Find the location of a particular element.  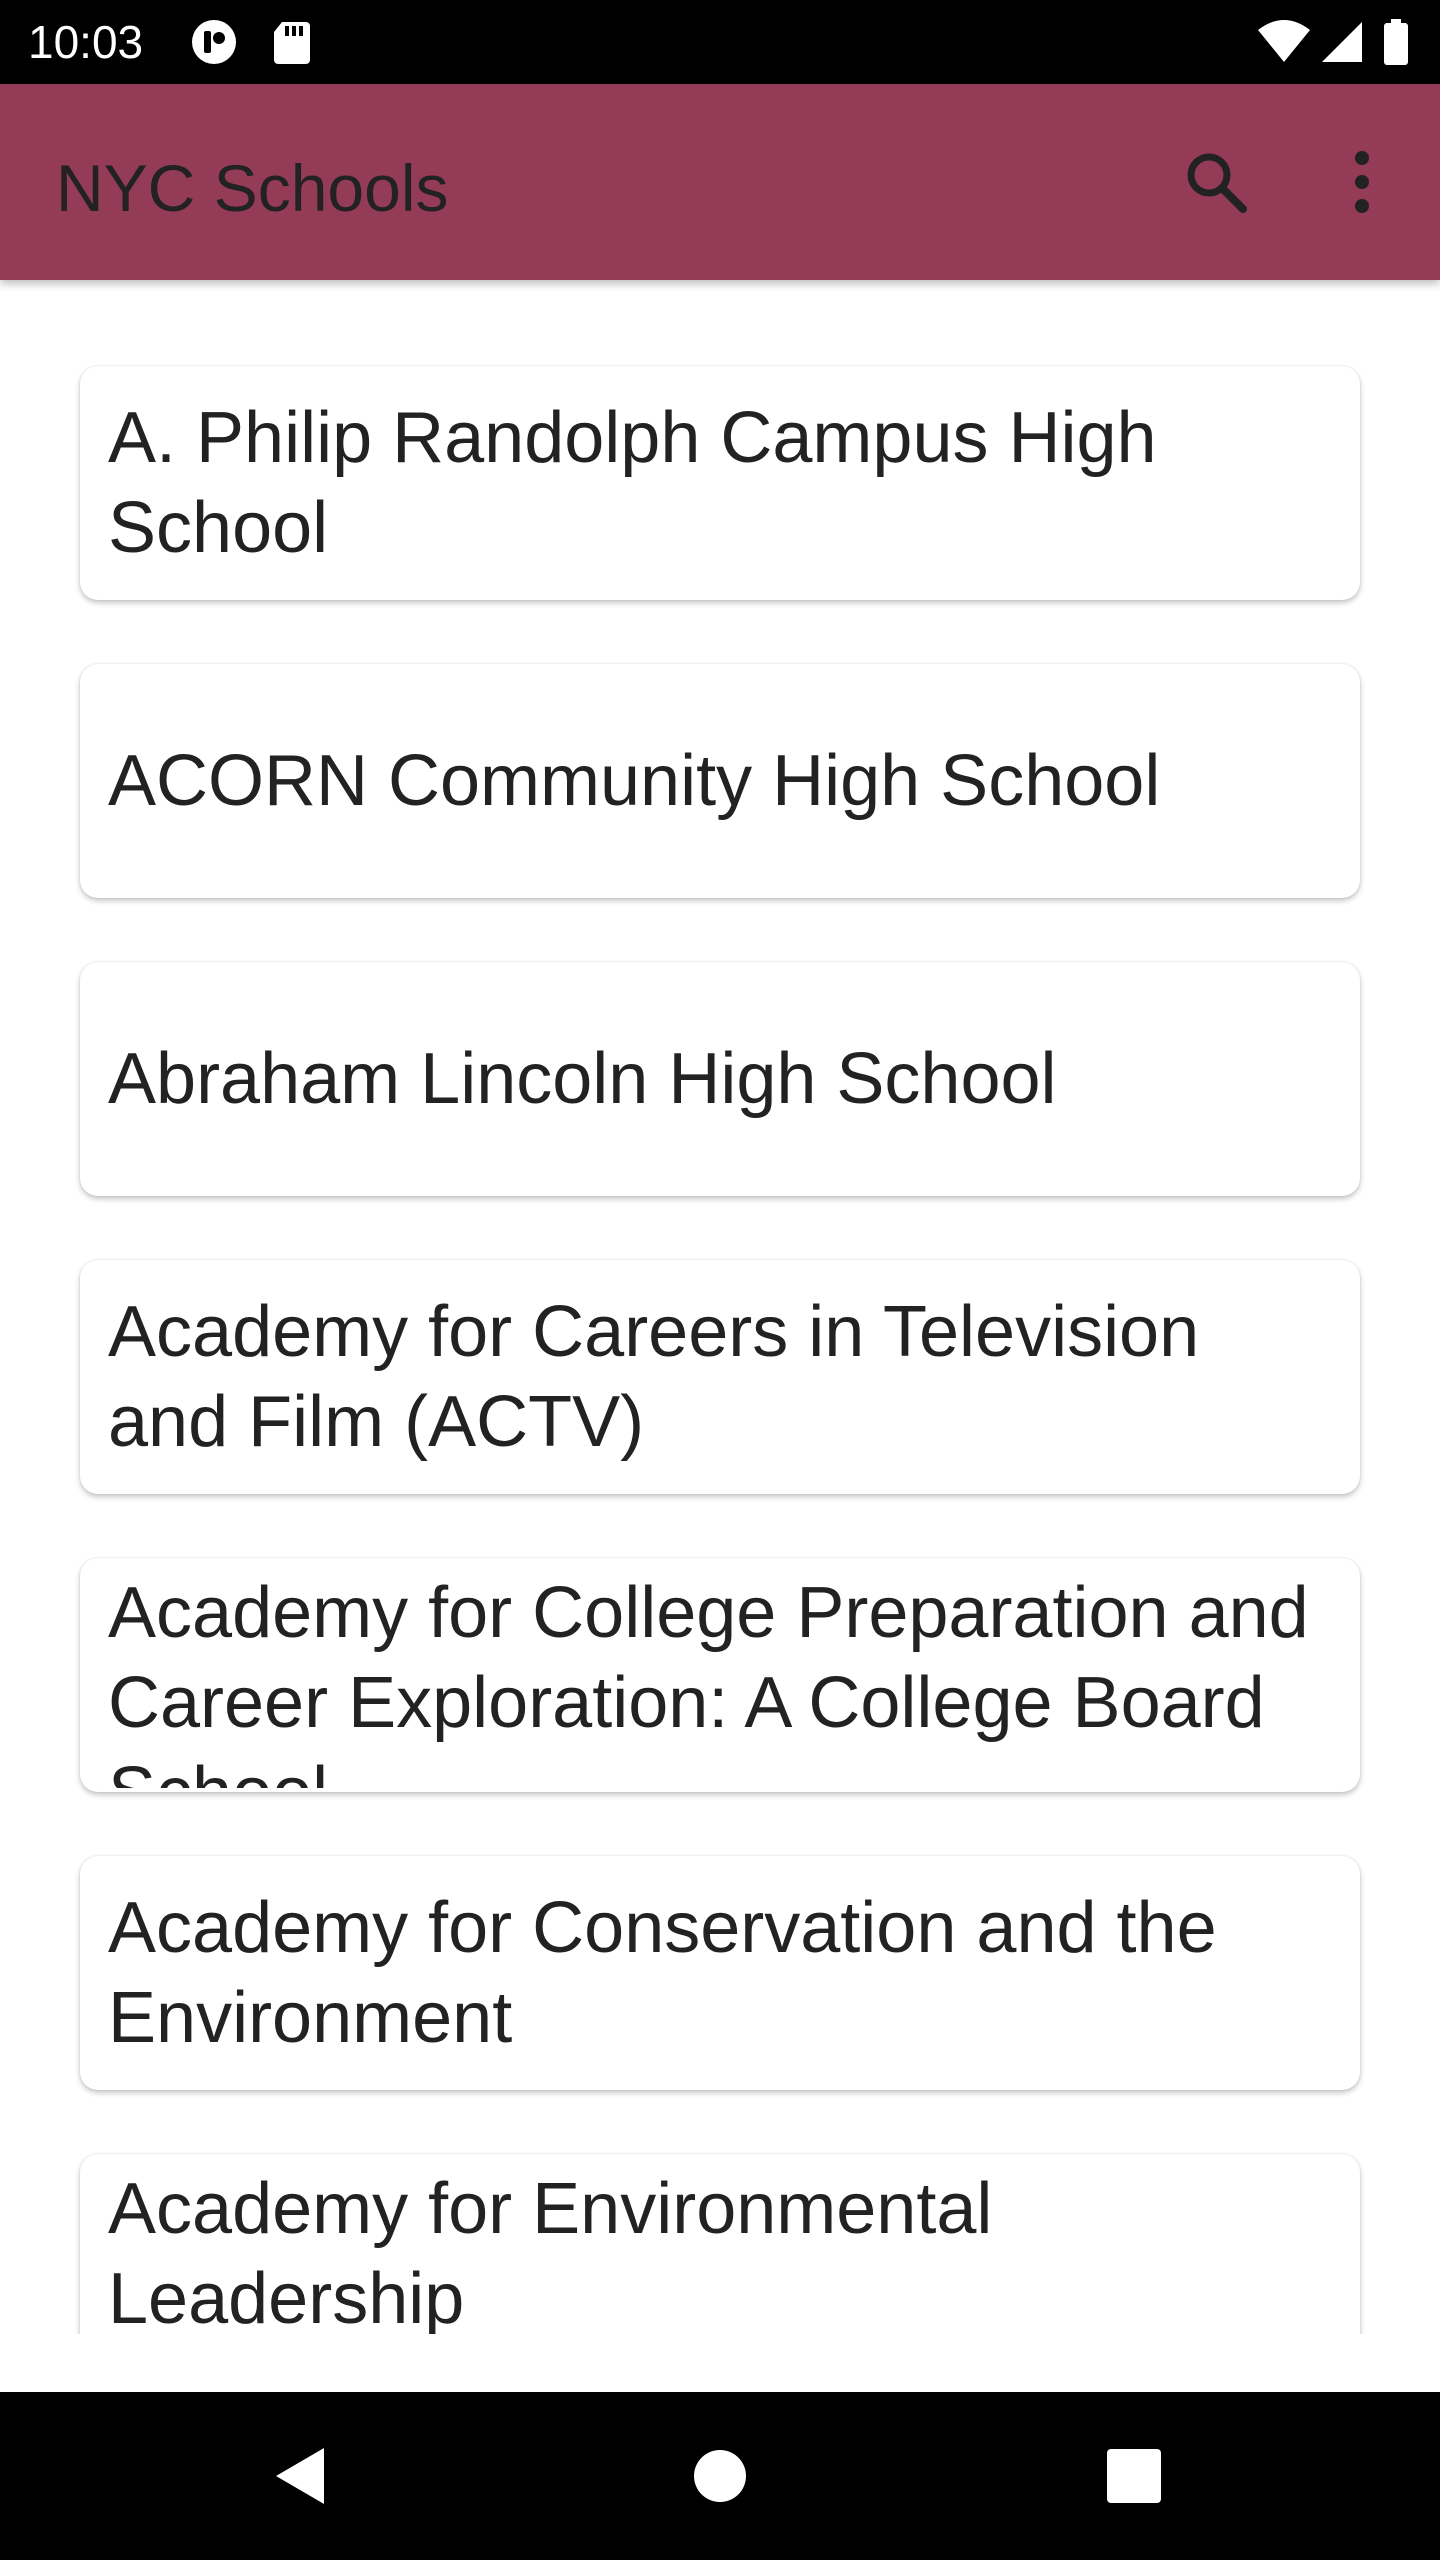

recents-icon is located at coordinates (1134, 2476).